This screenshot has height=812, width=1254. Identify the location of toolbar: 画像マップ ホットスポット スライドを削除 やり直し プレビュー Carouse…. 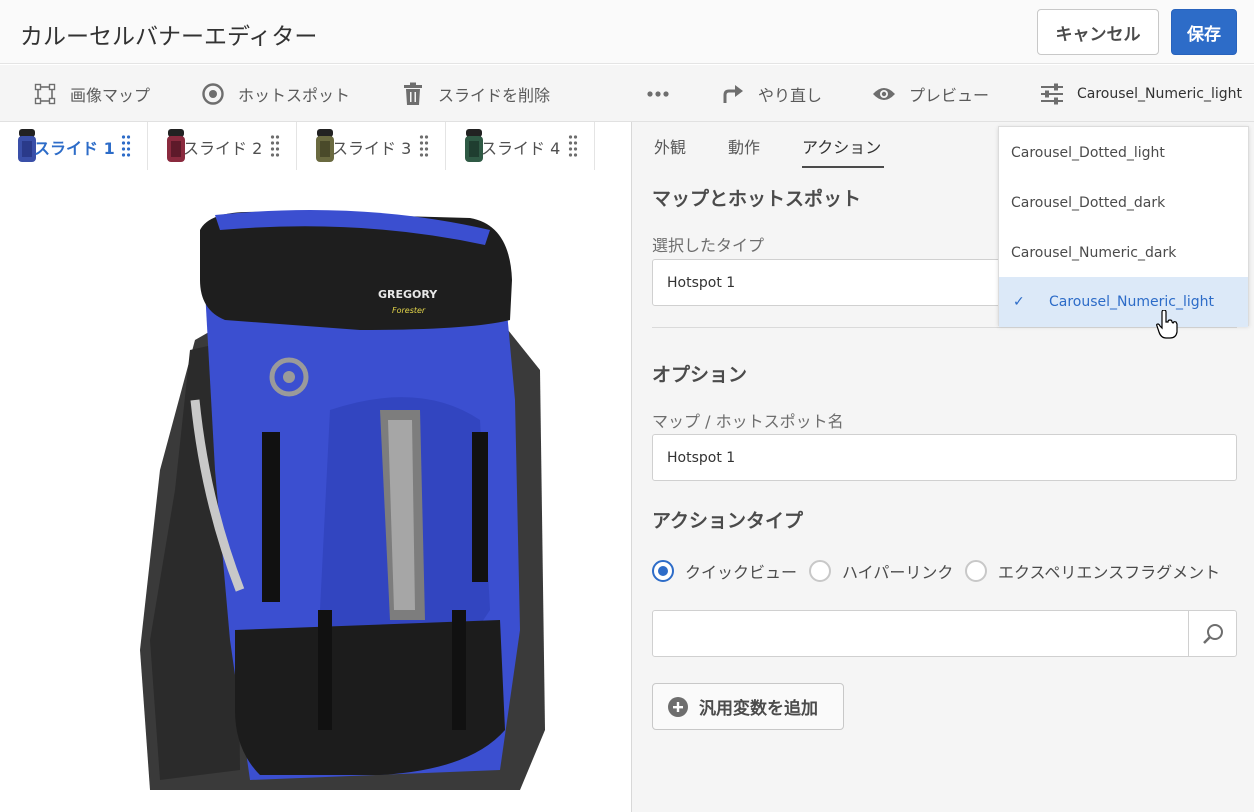
(627, 93).